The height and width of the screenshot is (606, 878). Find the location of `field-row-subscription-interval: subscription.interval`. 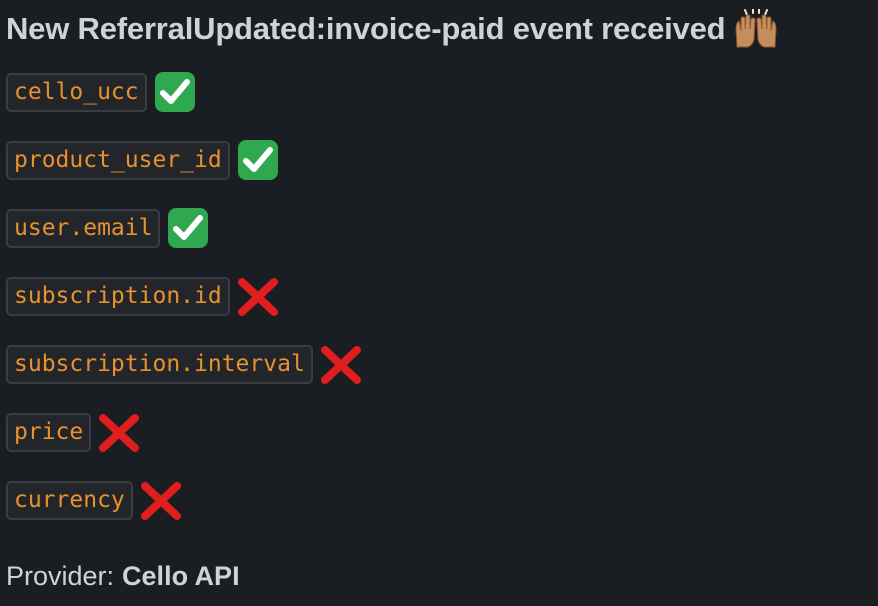

field-row-subscription-interval: subscription.interval is located at coordinates (439, 364).